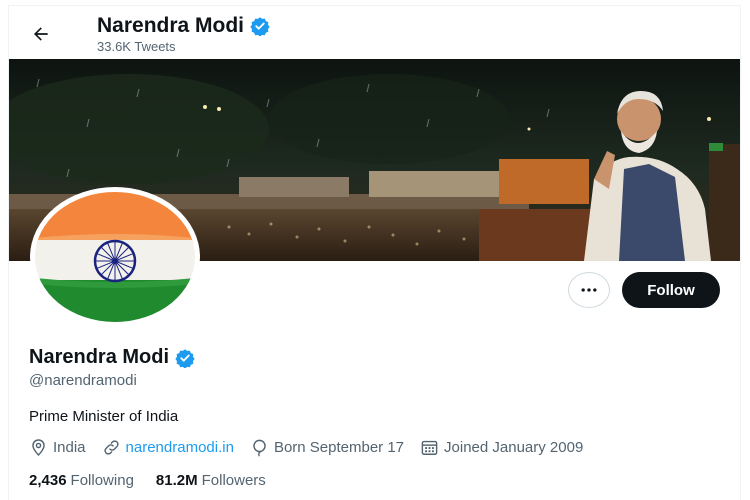  Describe the element at coordinates (48, 480) in the screenshot. I see `following-count: 2,436` at that location.